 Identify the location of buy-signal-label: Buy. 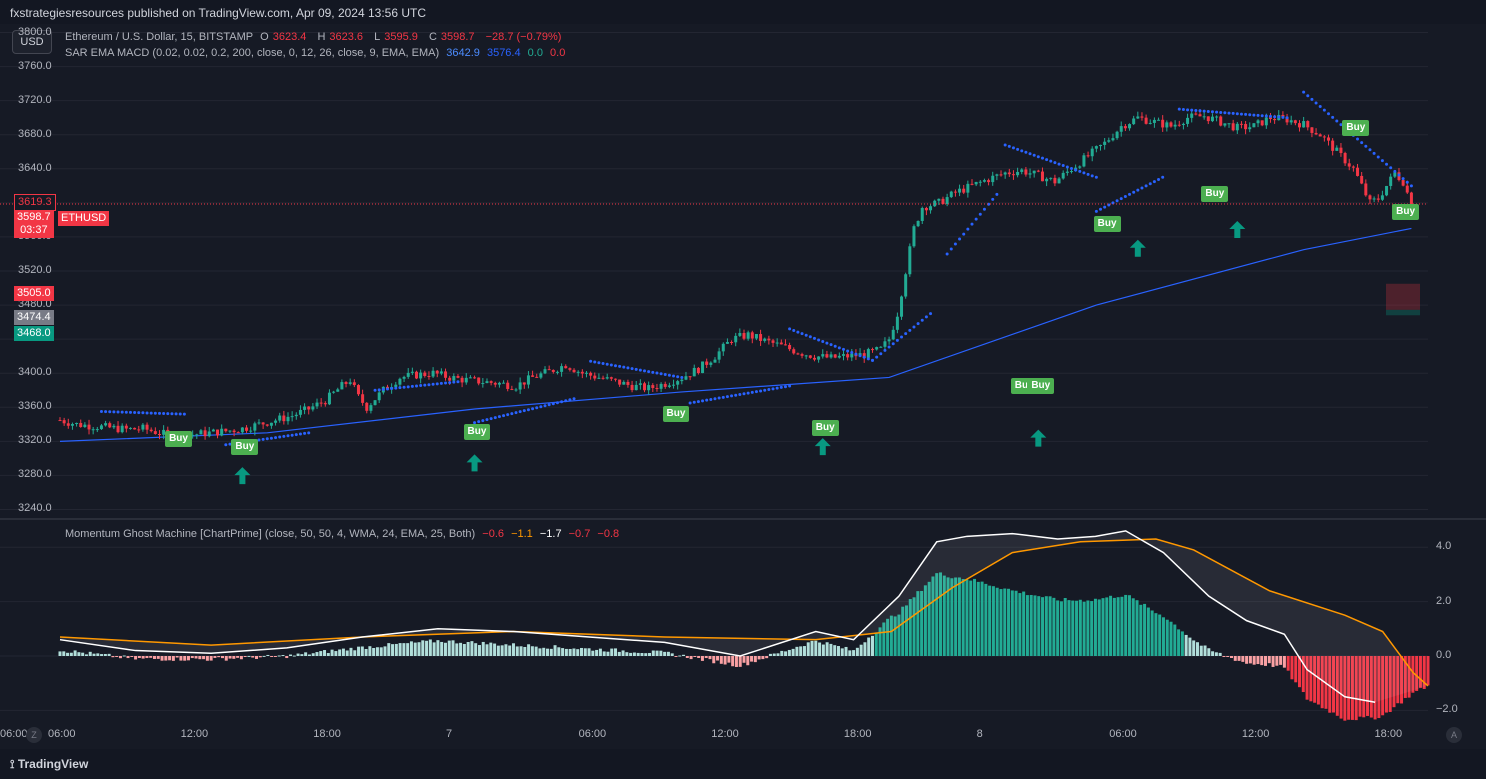
(1041, 385).